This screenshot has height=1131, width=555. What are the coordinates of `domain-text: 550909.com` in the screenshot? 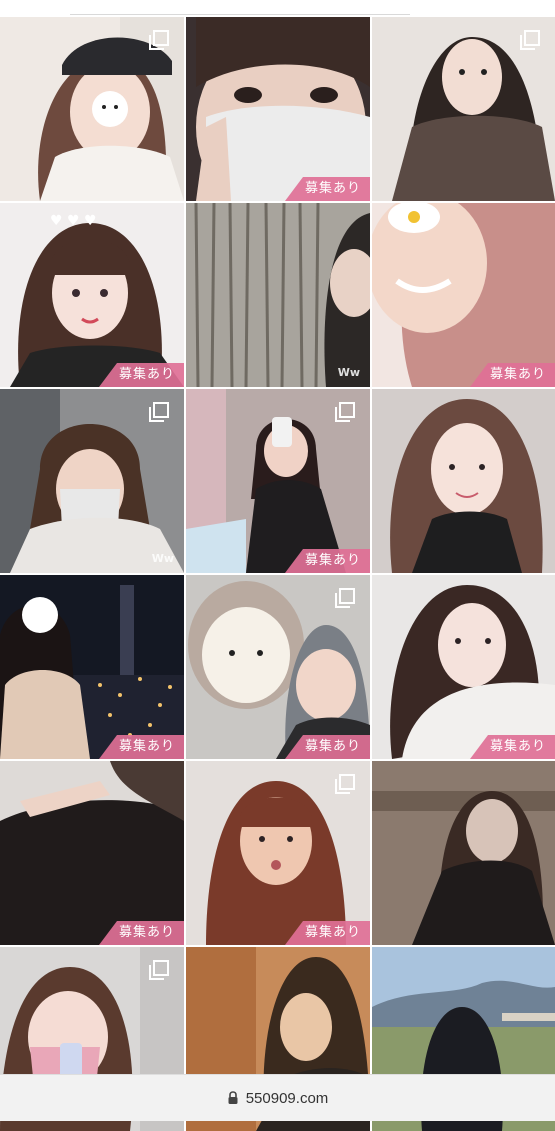 It's located at (287, 1098).